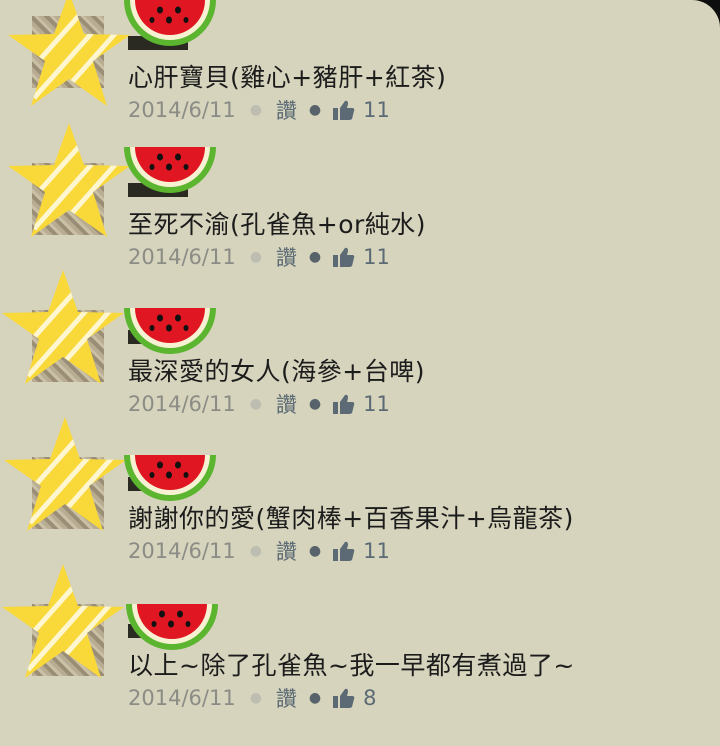  Describe the element at coordinates (287, 77) in the screenshot. I see `comment-text: 心肝寶貝(雞心+豬肝+紅茶)` at that location.